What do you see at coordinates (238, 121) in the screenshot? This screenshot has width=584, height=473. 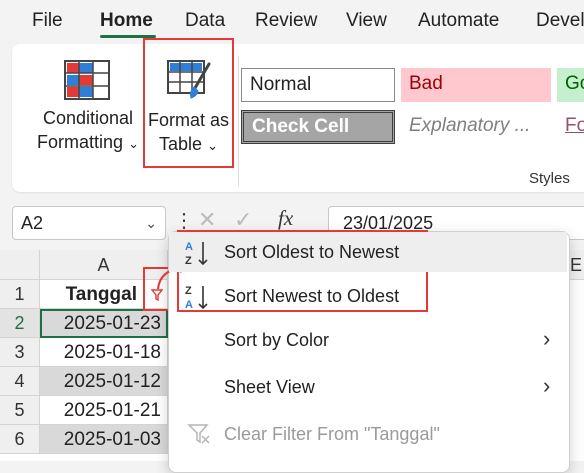 I see `ribbon-separator` at bounding box center [238, 121].